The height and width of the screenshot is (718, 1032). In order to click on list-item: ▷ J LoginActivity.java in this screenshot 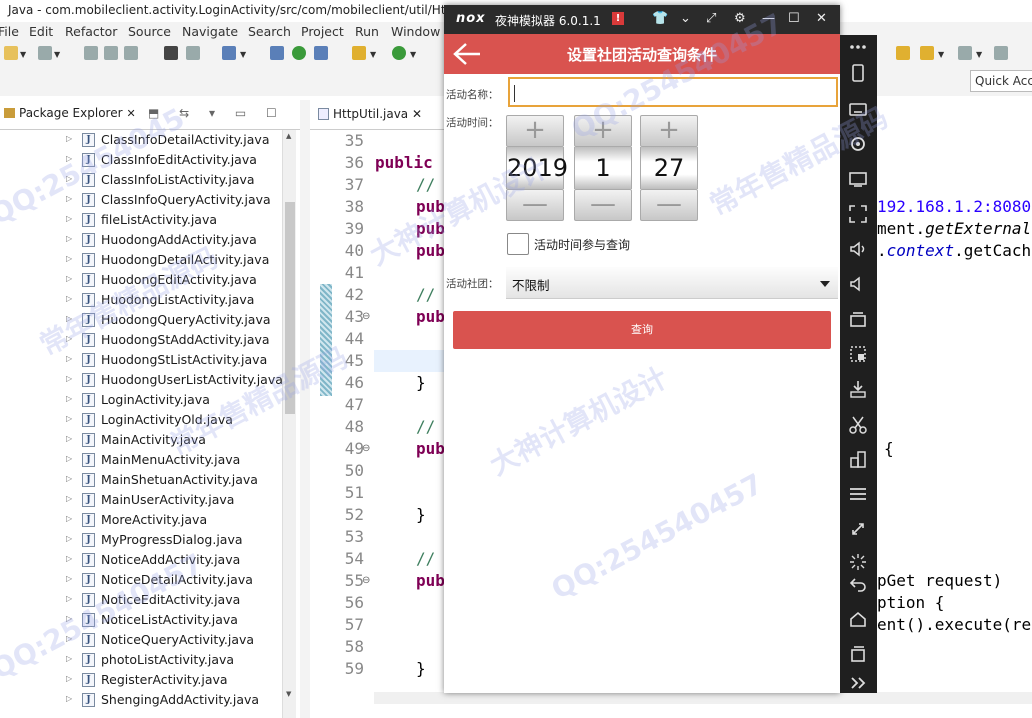, I will do `click(141, 400)`.